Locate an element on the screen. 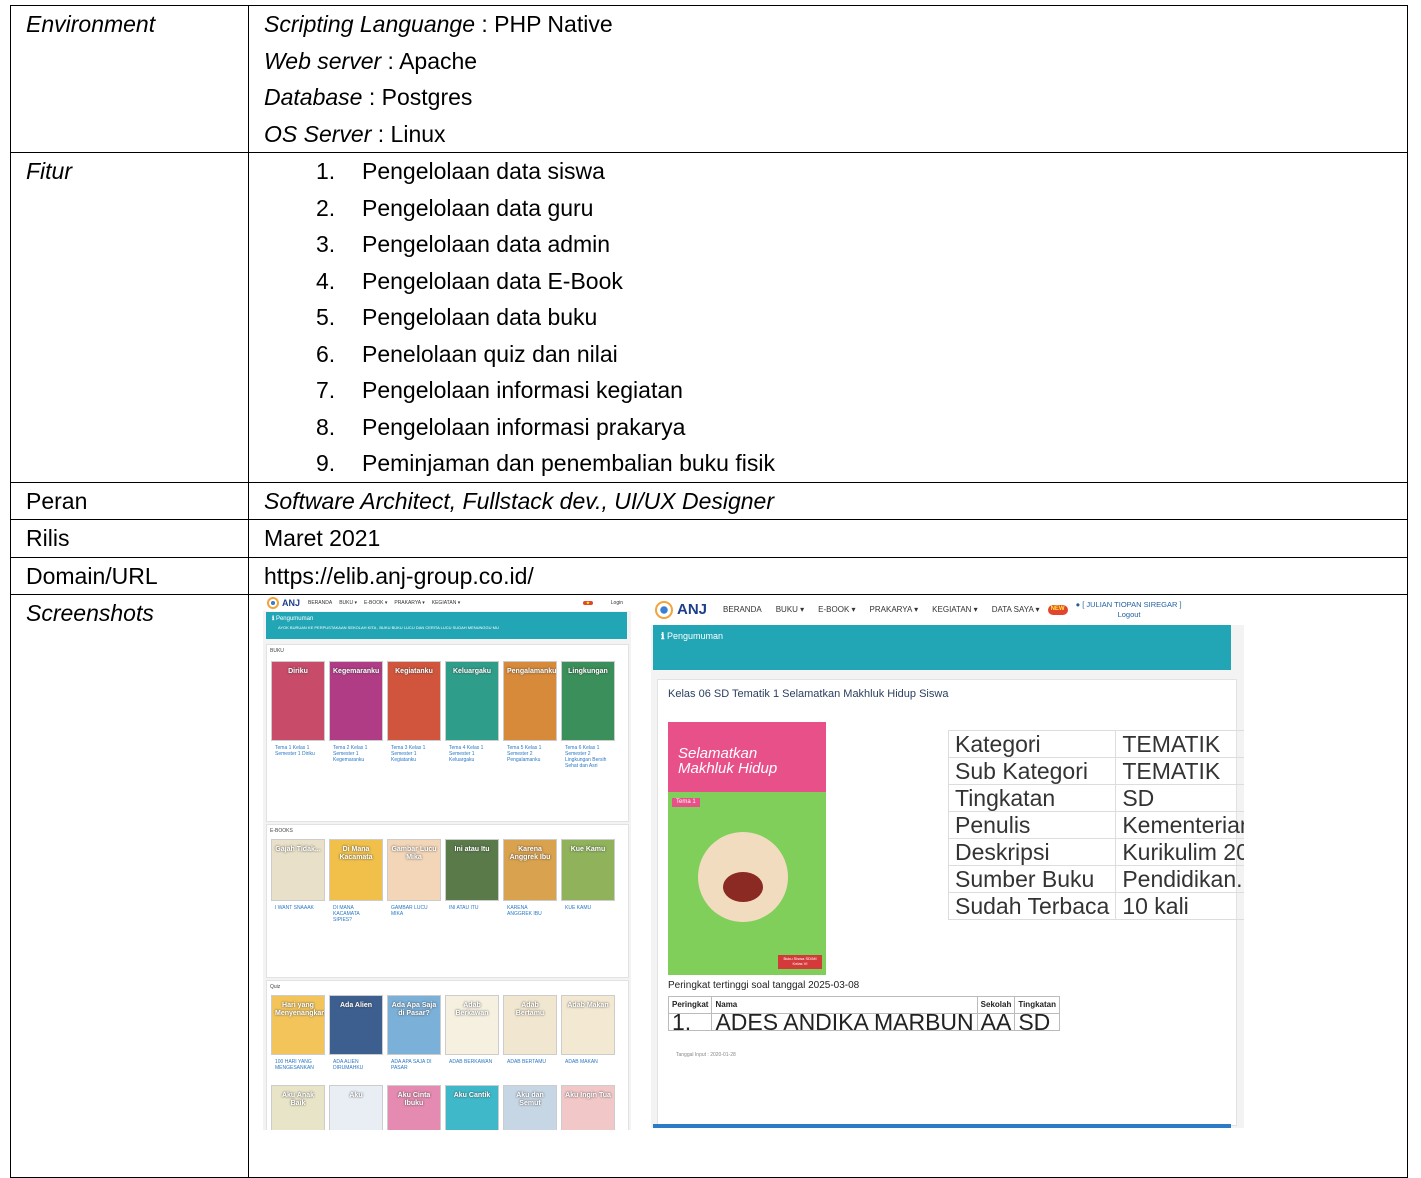  book-caption: Tema 4 Kelas 1 Semester 1 Keluargaku is located at coordinates (472, 754).